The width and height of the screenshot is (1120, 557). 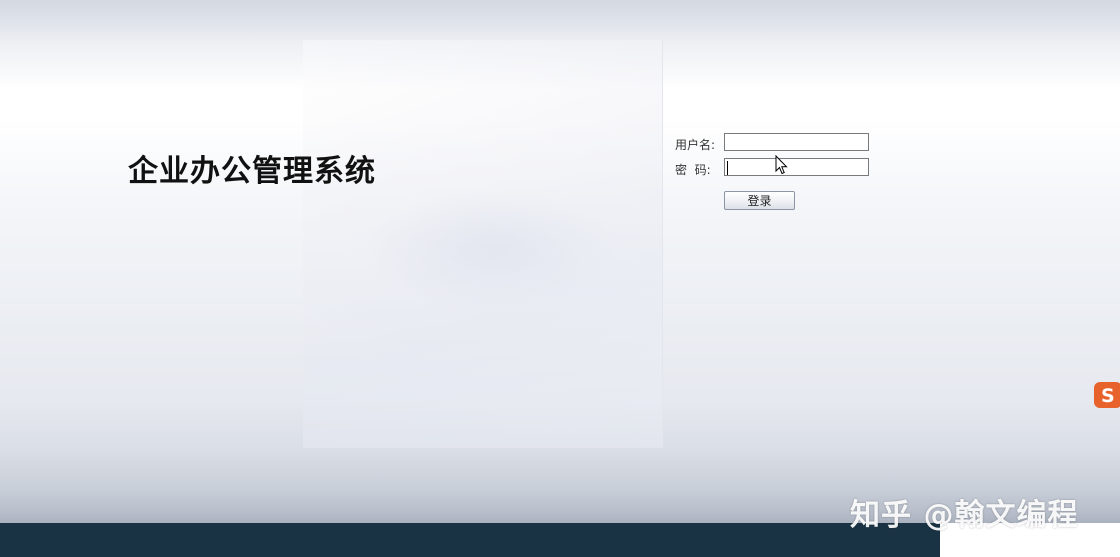 I want to click on panel-divider, so click(x=662, y=244).